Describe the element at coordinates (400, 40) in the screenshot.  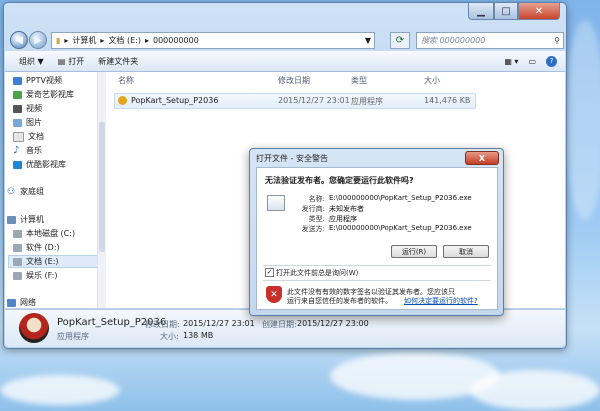
I see `refresh-icon: ⟳` at that location.